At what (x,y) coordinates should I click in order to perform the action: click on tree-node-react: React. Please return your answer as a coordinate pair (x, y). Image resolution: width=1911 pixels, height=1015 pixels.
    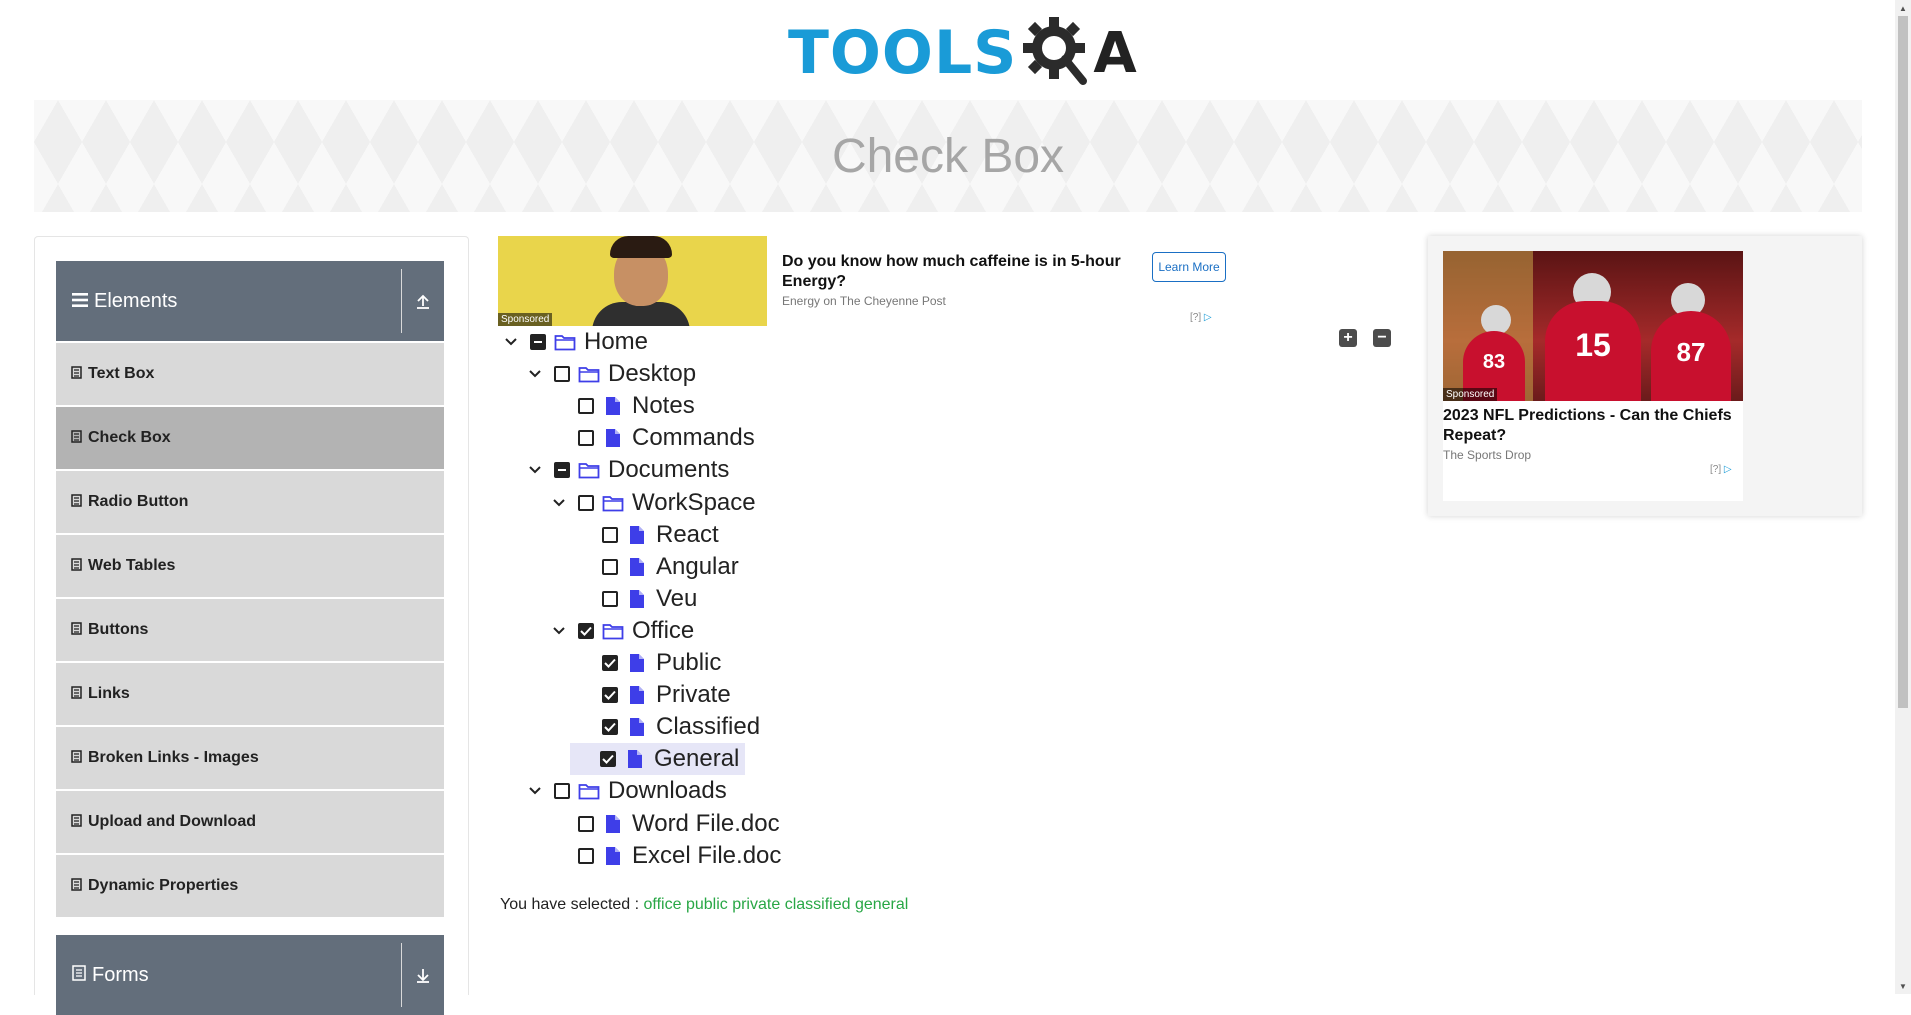
    Looking at the image, I should click on (645, 535).